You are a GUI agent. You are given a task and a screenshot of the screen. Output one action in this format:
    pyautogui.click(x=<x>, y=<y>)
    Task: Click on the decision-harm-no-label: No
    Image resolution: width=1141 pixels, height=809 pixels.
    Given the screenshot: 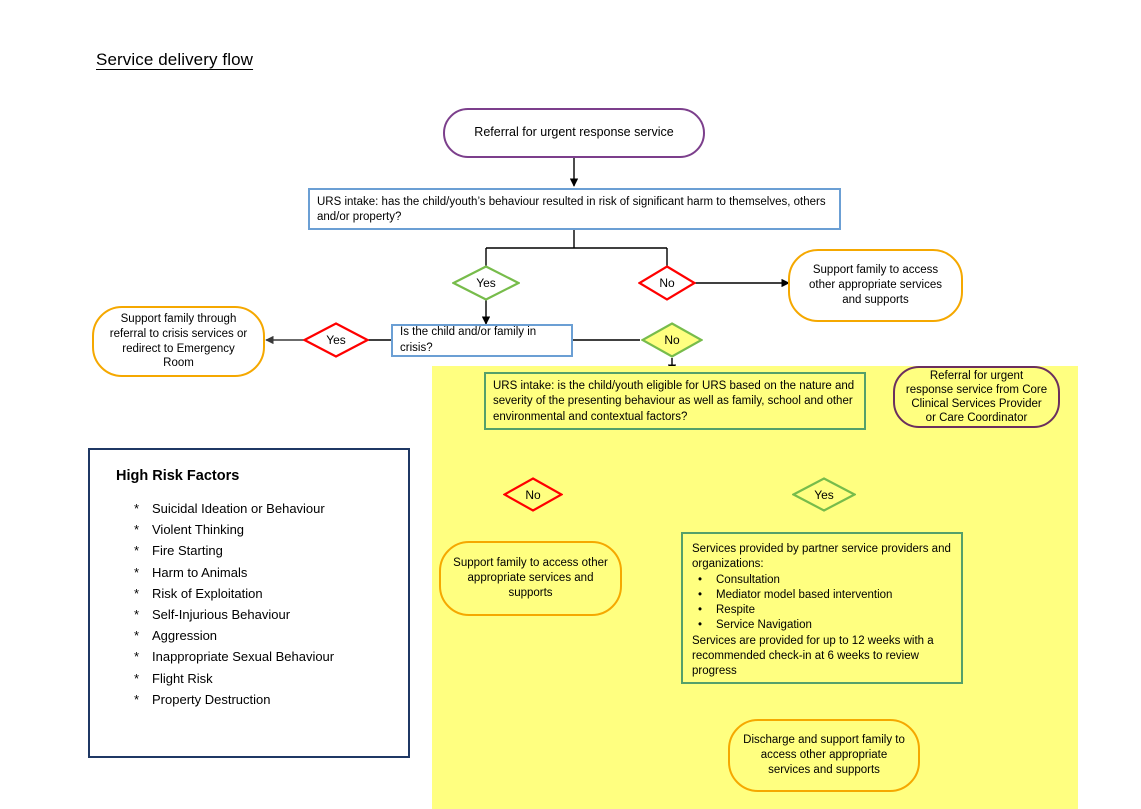 What is the action you would take?
    pyautogui.click(x=667, y=283)
    